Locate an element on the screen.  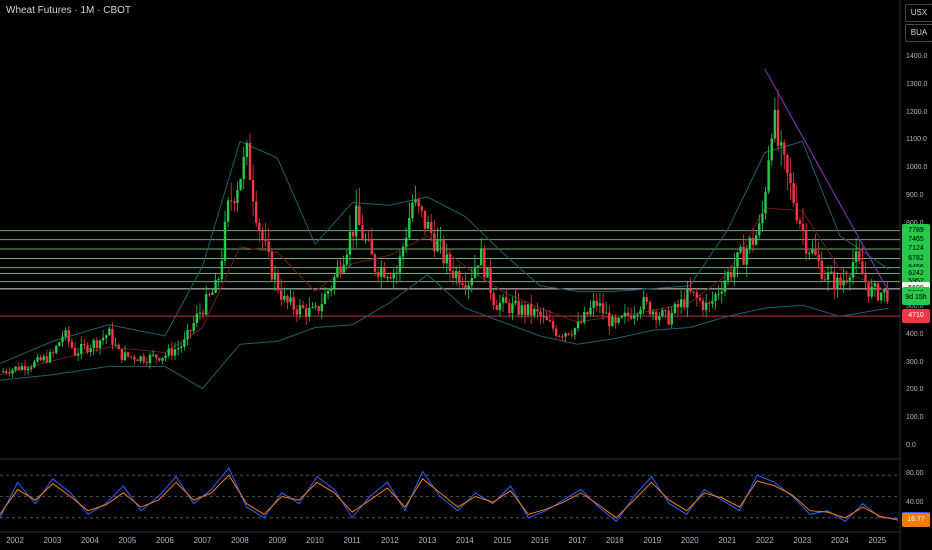
time-tick-label: 2016 is located at coordinates (539, 540).